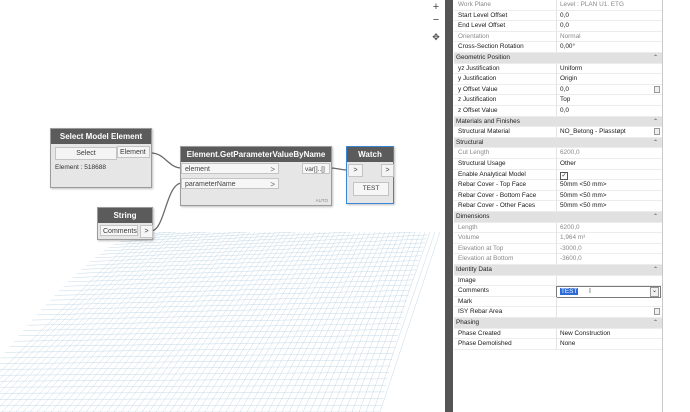 This screenshot has height=412, width=690. Describe the element at coordinates (608, 5) in the screenshot. I see `property-value: Level : PLAN U1. ETG` at that location.